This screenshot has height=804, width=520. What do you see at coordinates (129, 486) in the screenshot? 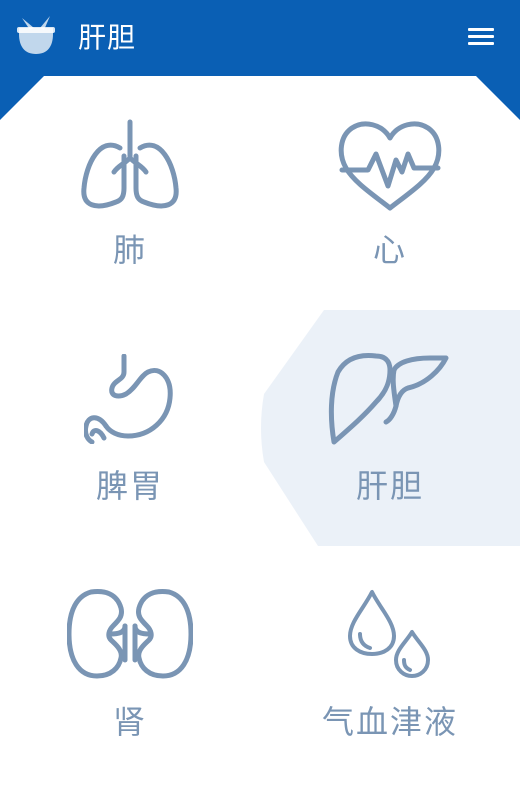
I see `organ-label: 脾胃` at bounding box center [129, 486].